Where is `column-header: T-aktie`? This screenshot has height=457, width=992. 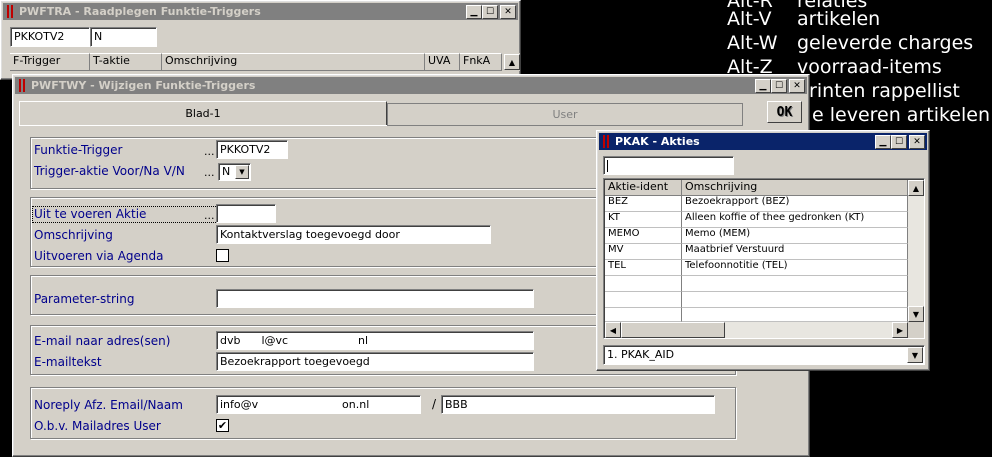 column-header: T-aktie is located at coordinates (126, 62).